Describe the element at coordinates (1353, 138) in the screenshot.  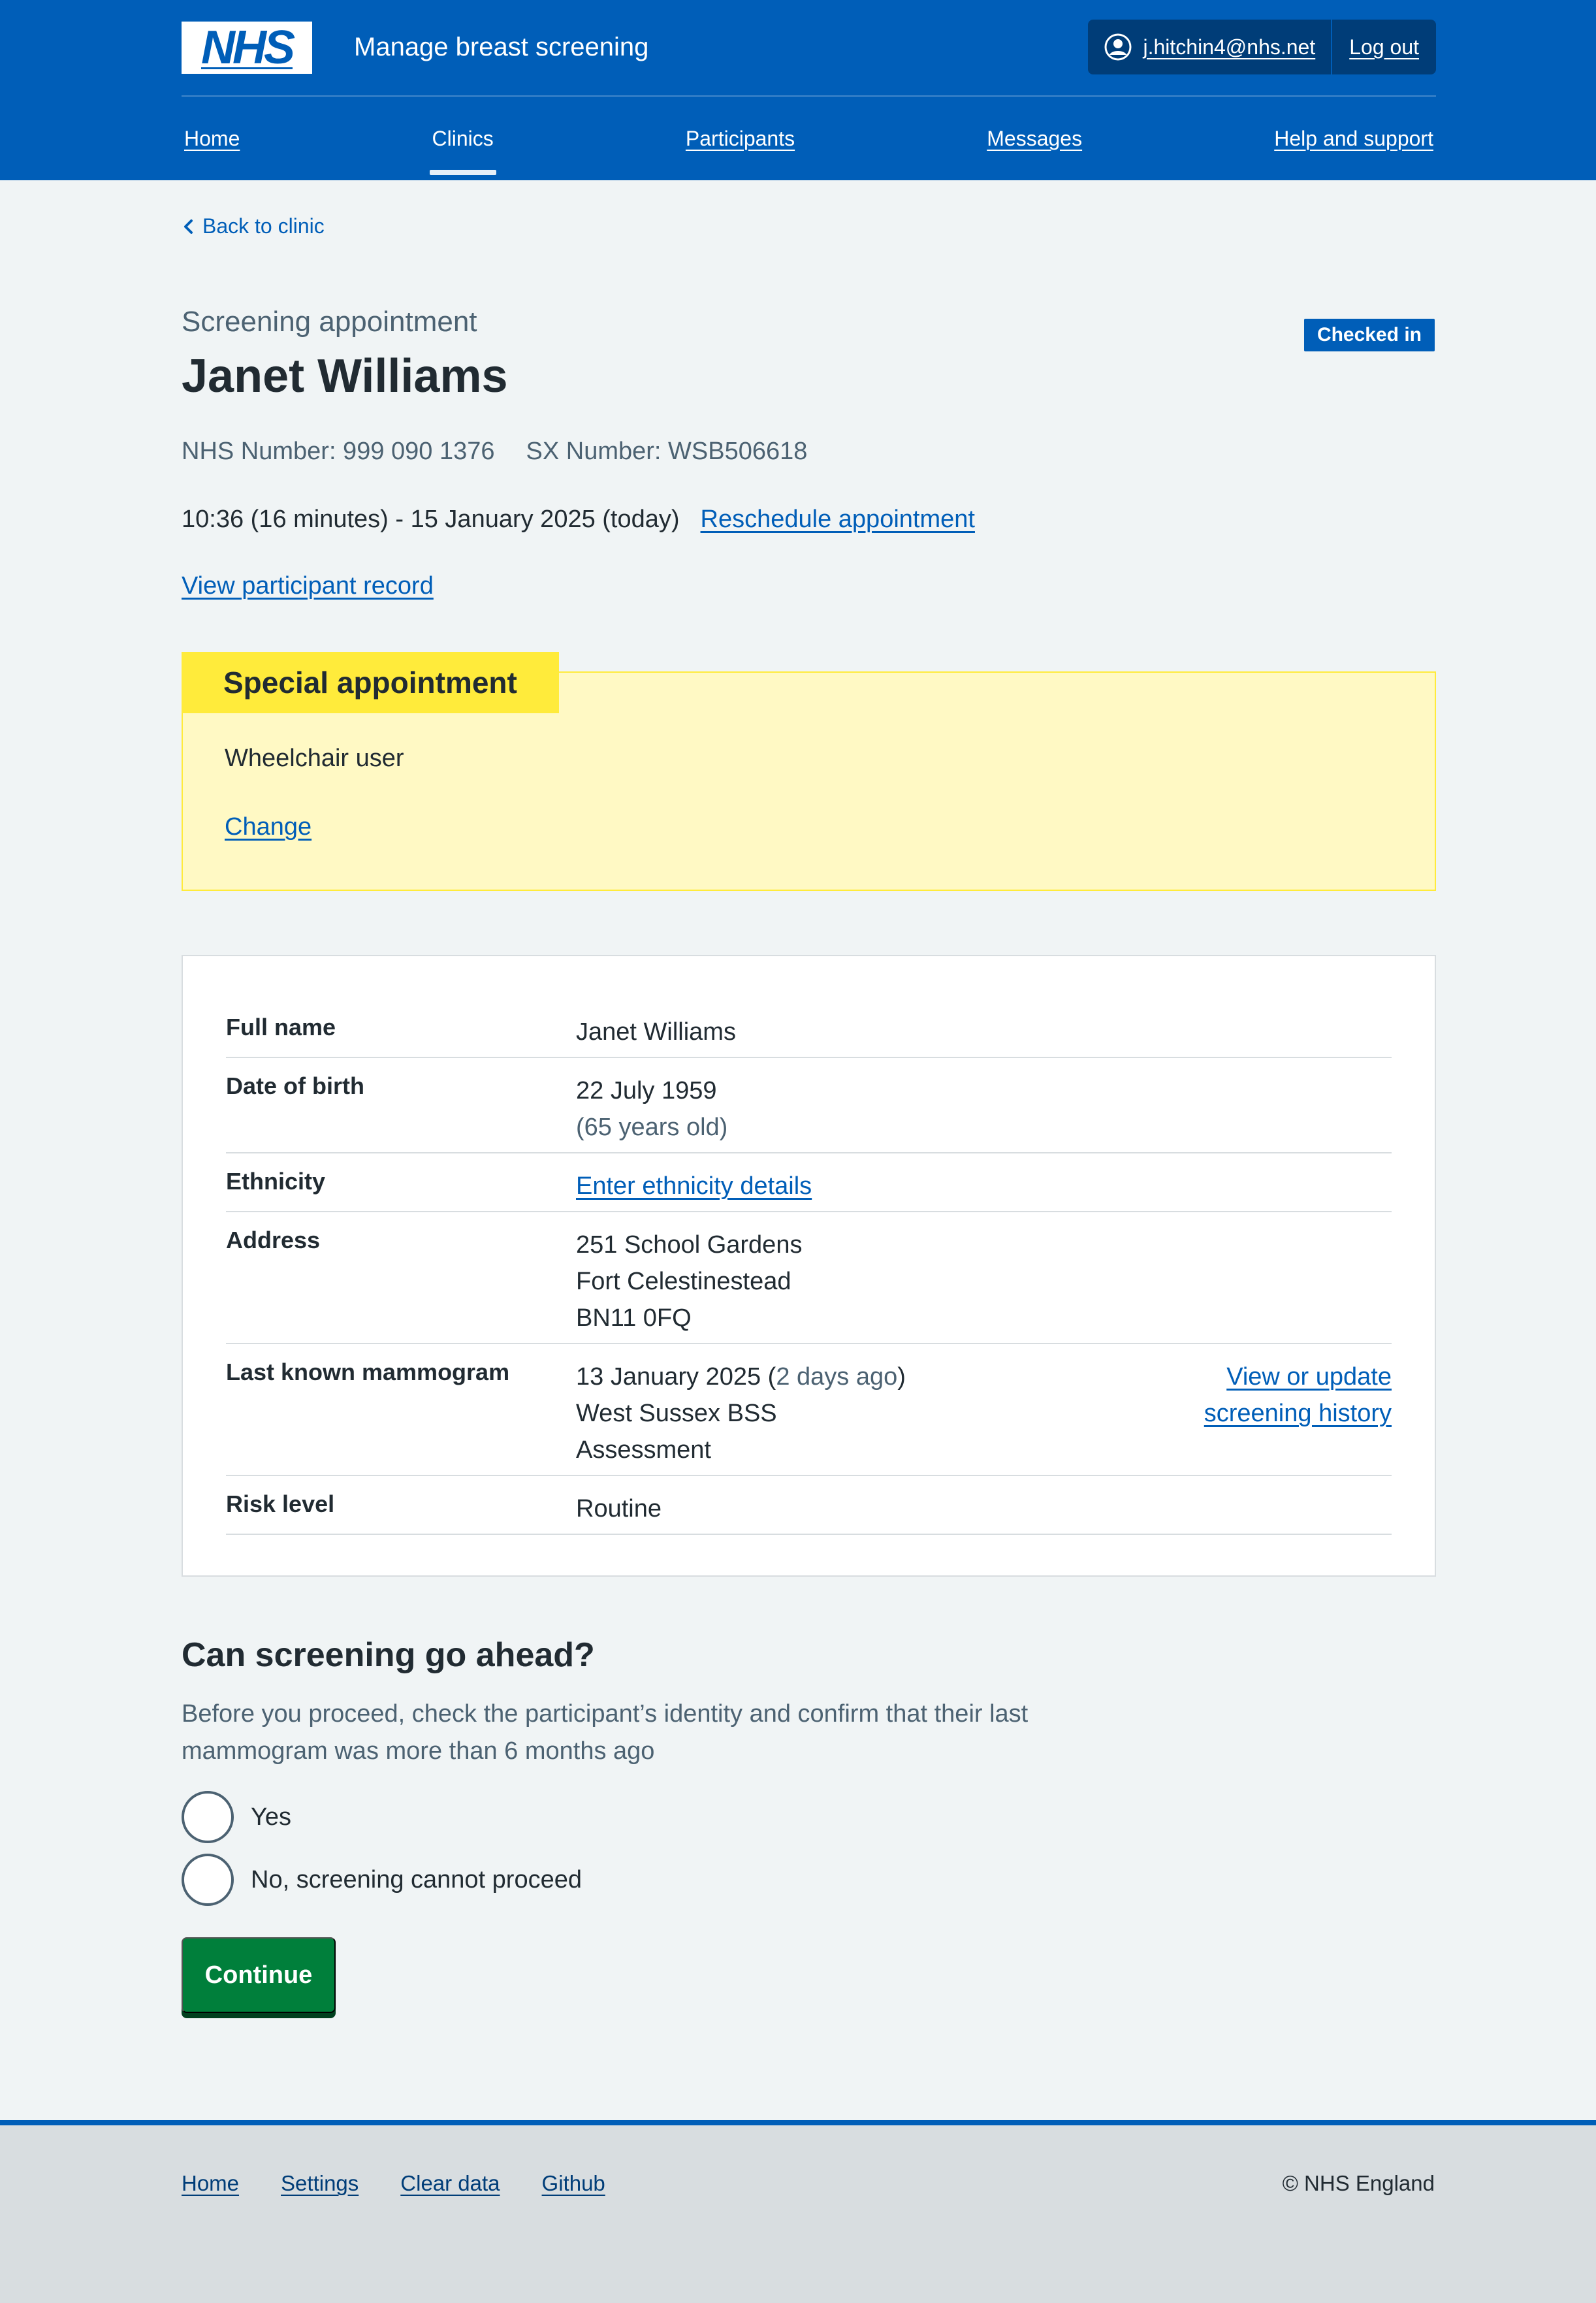
I see `nav-item-help: Help and support` at that location.